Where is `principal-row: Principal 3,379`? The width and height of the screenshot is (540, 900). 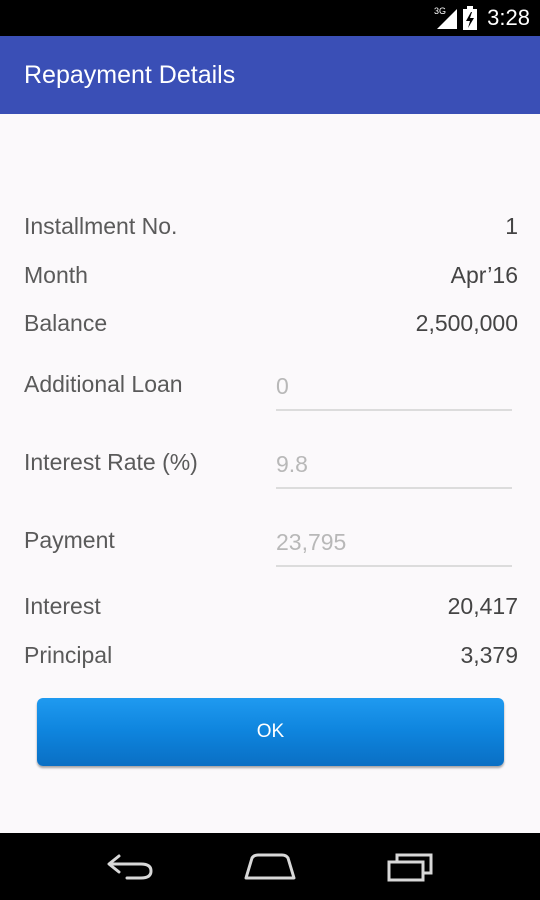
principal-row: Principal 3,379 is located at coordinates (271, 655).